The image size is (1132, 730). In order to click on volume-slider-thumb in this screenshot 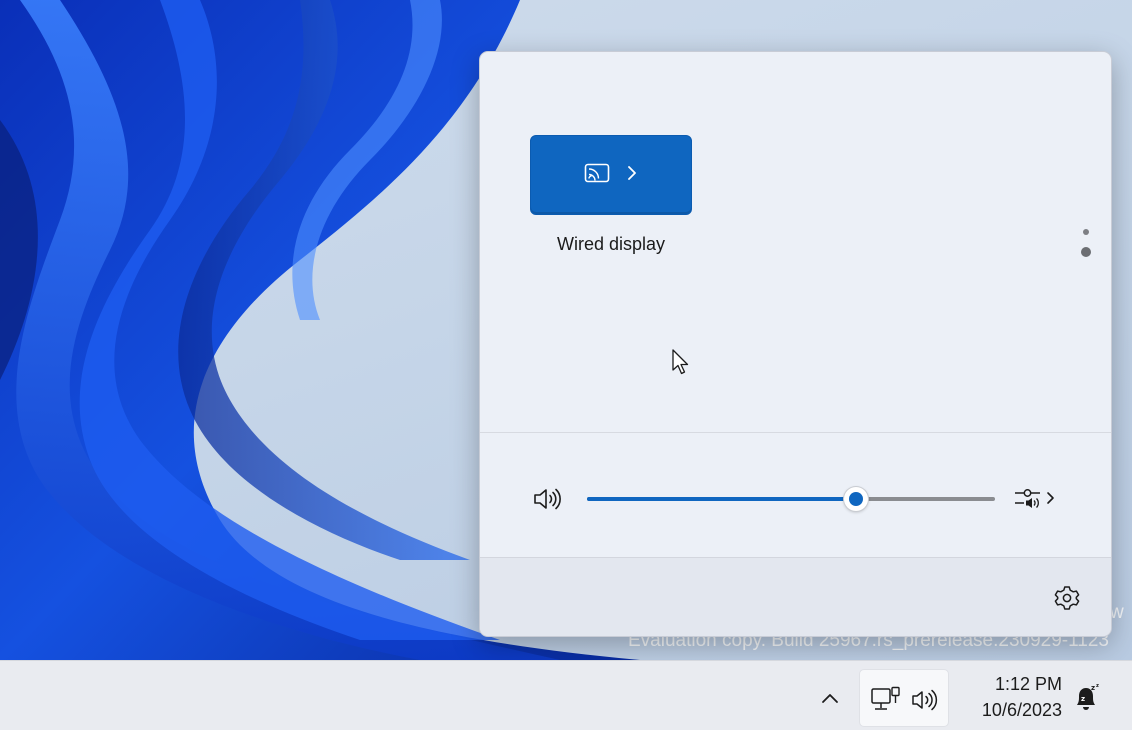, I will do `click(856, 499)`.